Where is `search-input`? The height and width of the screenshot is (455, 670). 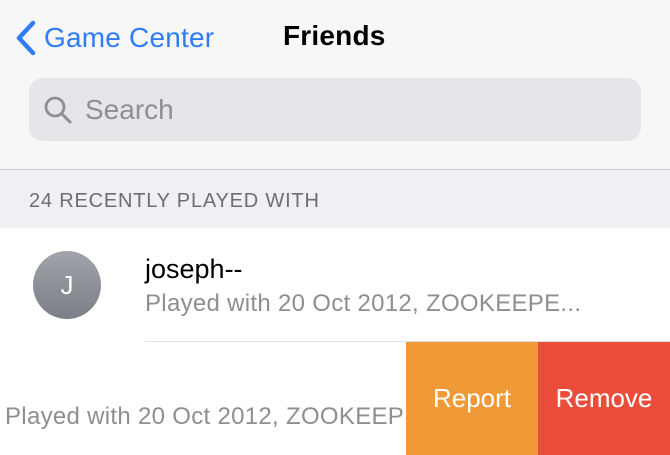 search-input is located at coordinates (355, 109).